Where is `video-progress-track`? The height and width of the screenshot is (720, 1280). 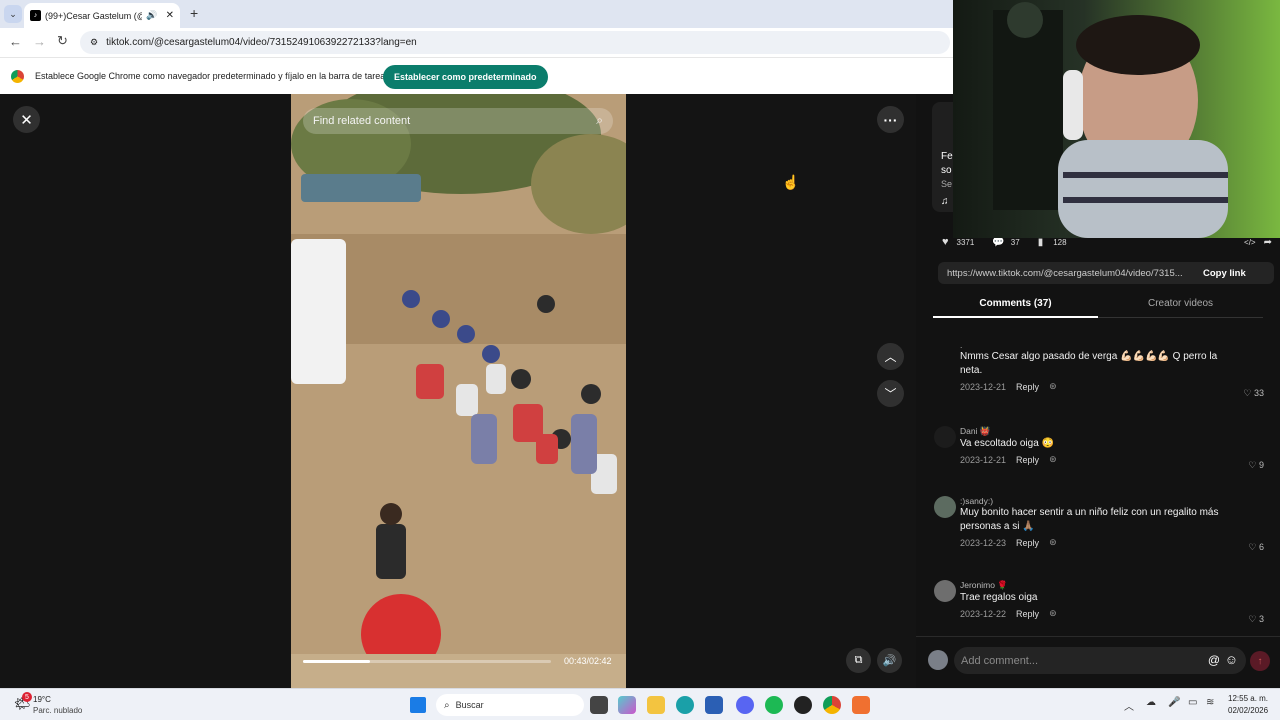
video-progress-track is located at coordinates (427, 661).